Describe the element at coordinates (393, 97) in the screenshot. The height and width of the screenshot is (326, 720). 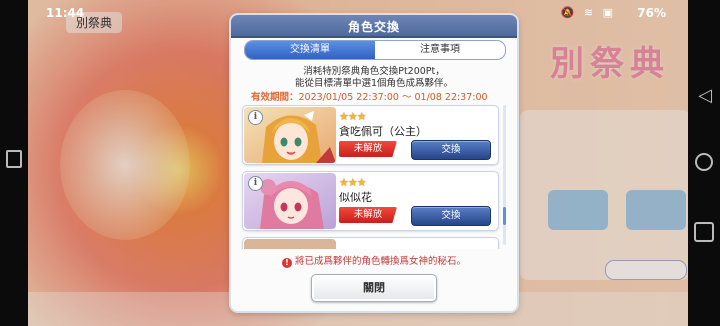
I see `valid-period-value: 2023/01/05 22:37:00 〜 01/08 22:37:00` at that location.